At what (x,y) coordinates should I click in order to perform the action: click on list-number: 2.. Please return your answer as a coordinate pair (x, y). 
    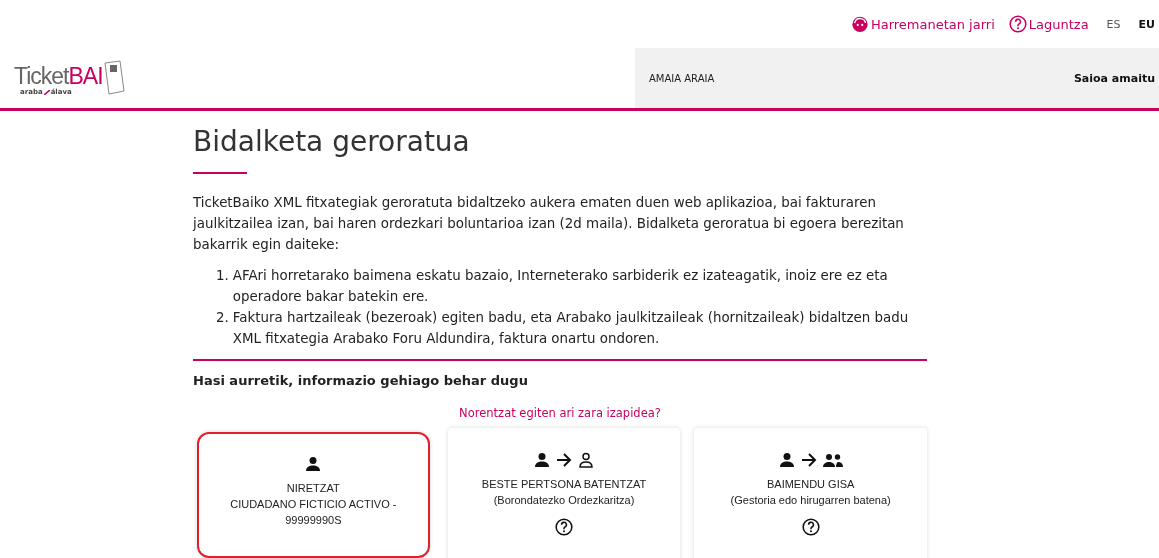
    Looking at the image, I should click on (222, 318).